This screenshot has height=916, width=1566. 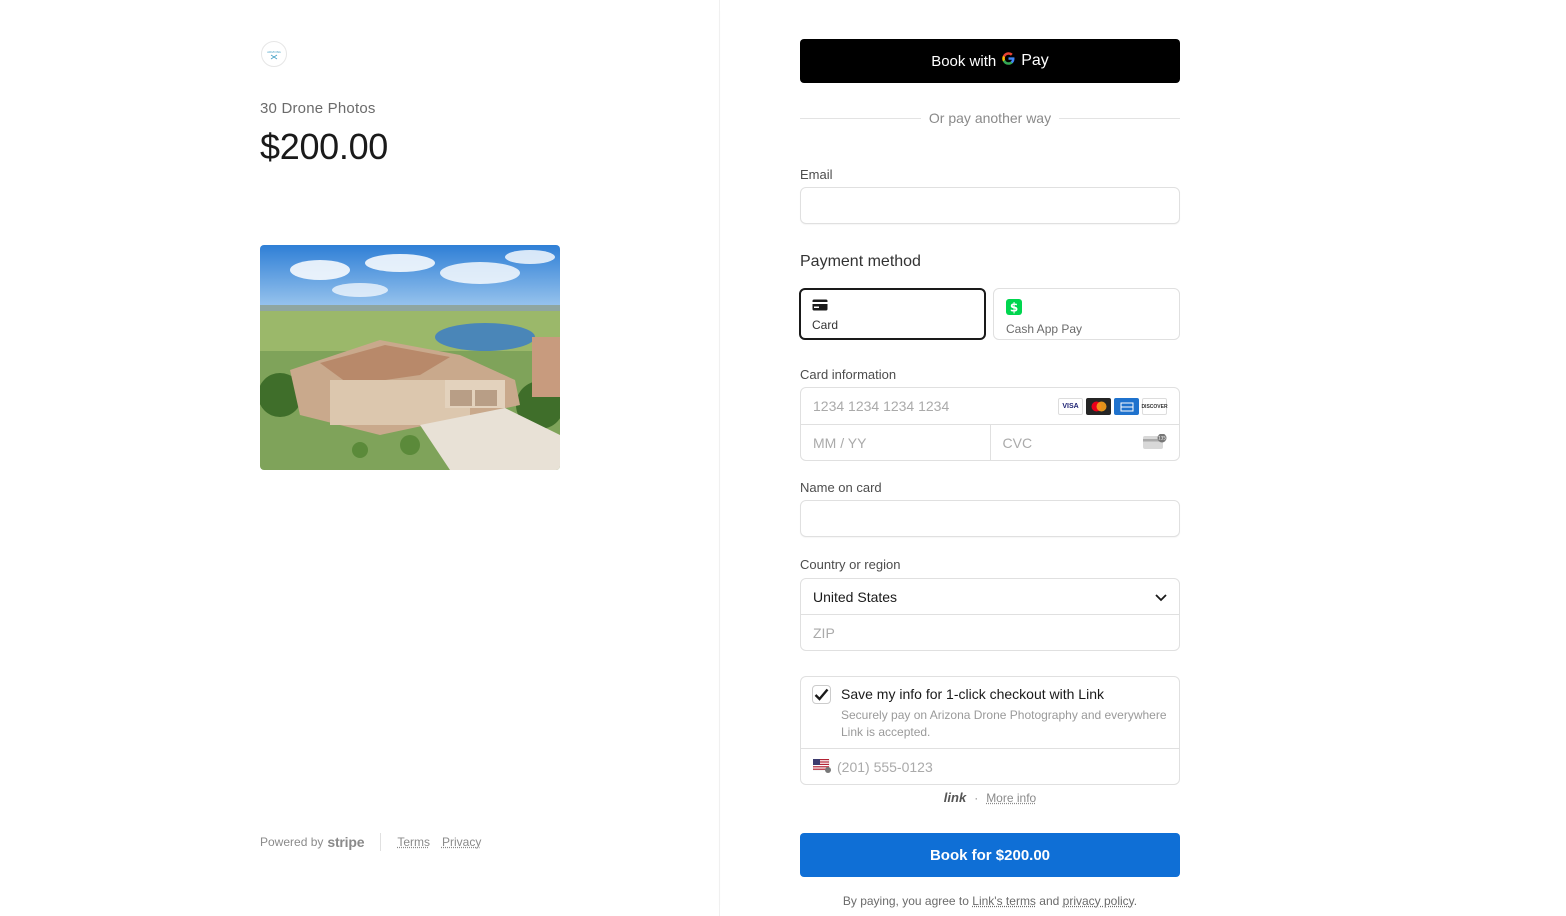 I want to click on or-divider-text: Or pay another way, so click(x=990, y=118).